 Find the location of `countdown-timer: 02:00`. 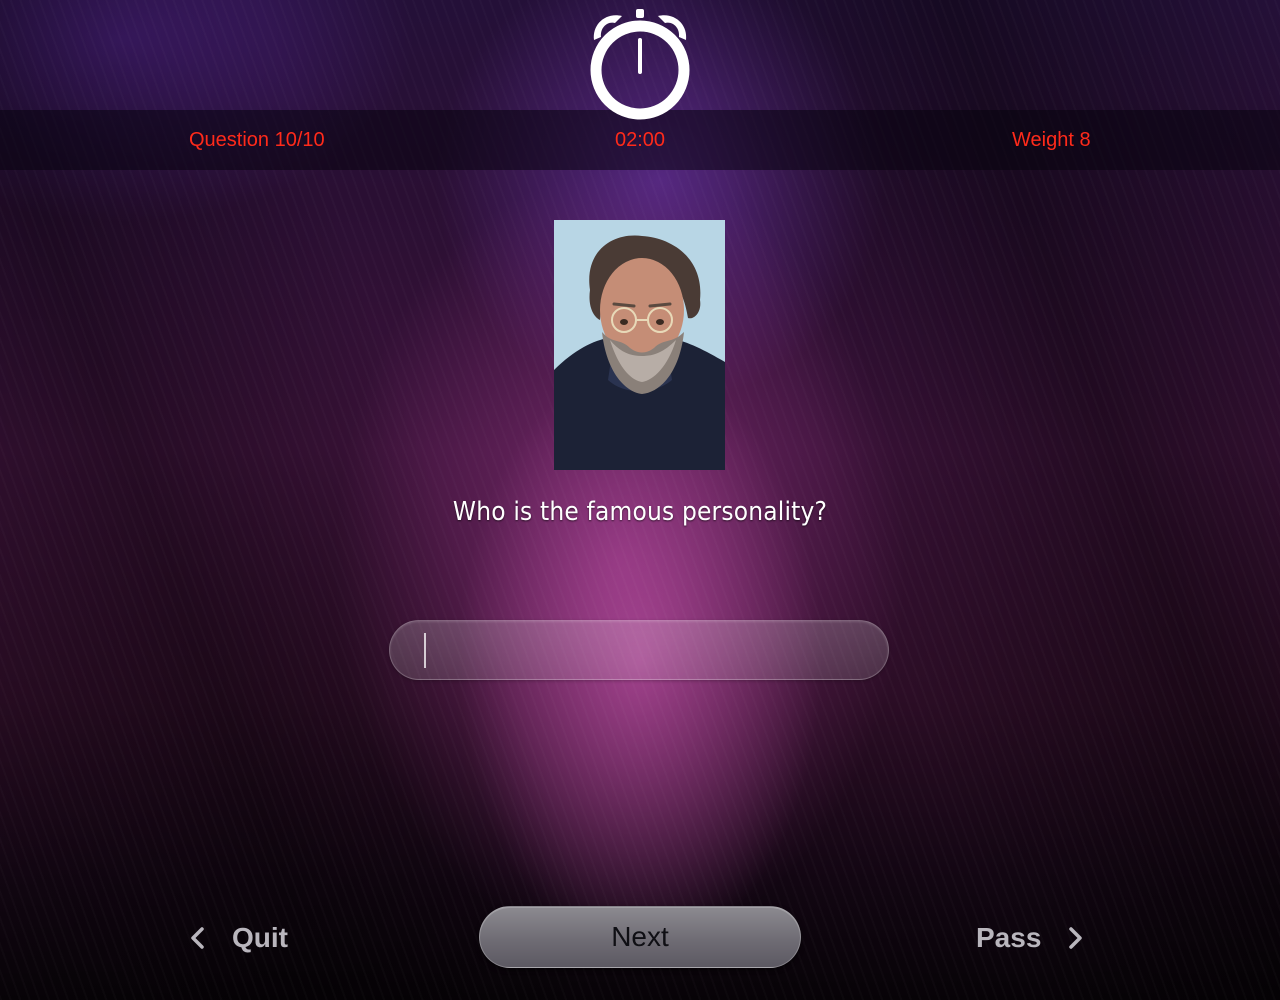

countdown-timer: 02:00 is located at coordinates (640, 140).